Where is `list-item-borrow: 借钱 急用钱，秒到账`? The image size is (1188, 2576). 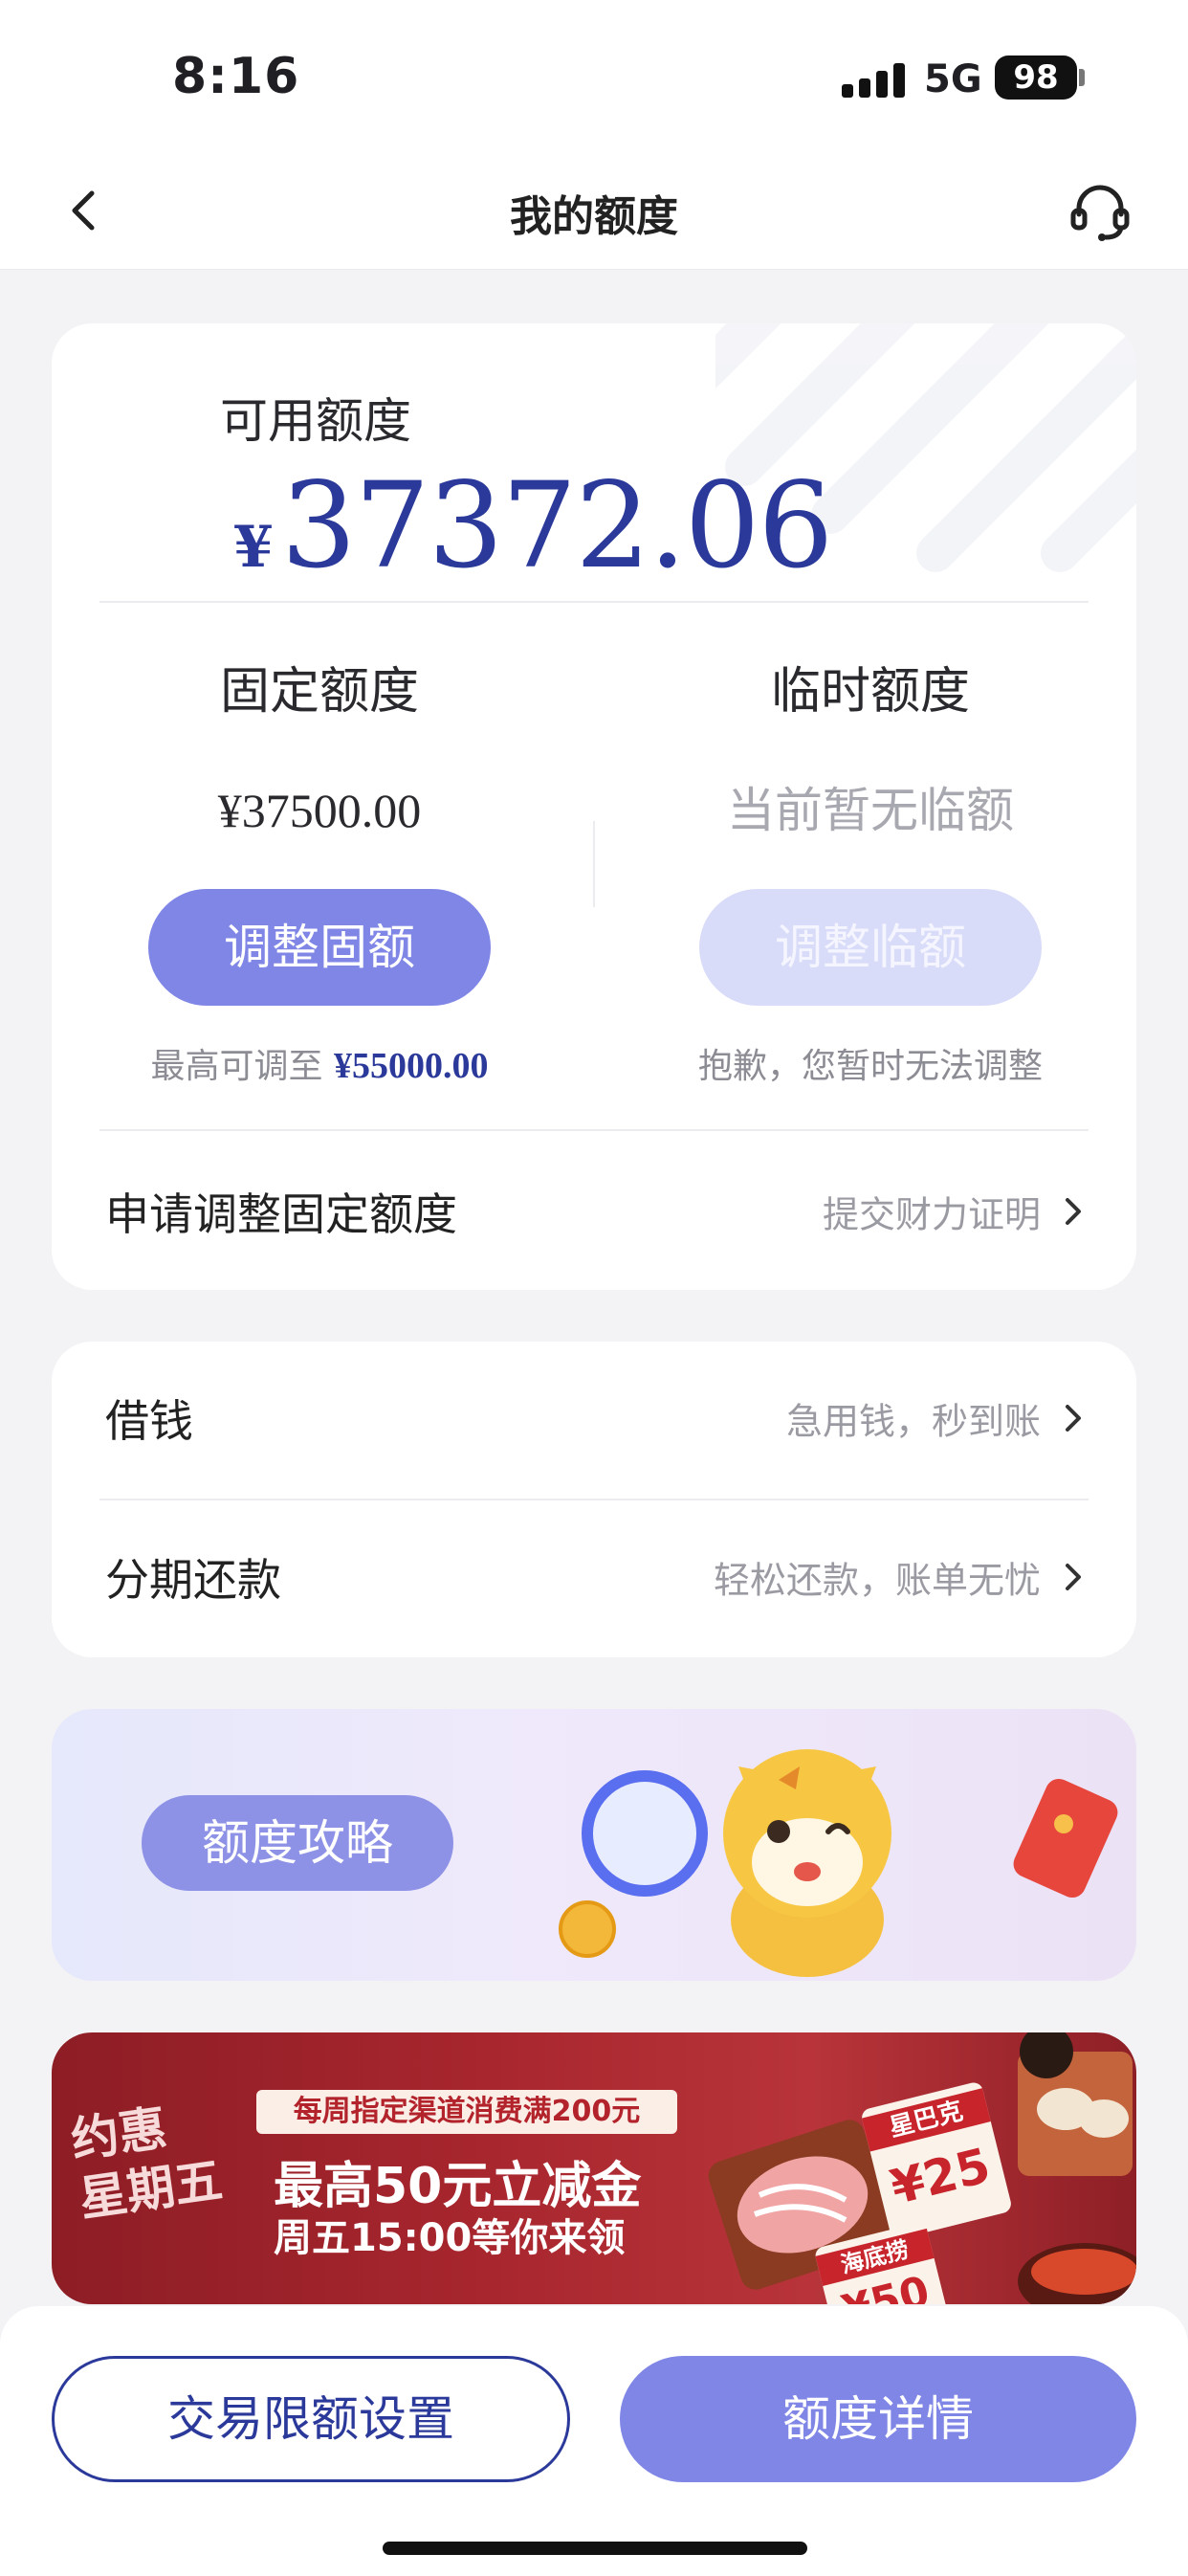
list-item-borrow: 借钱 急用钱，秒到账 is located at coordinates (594, 1418).